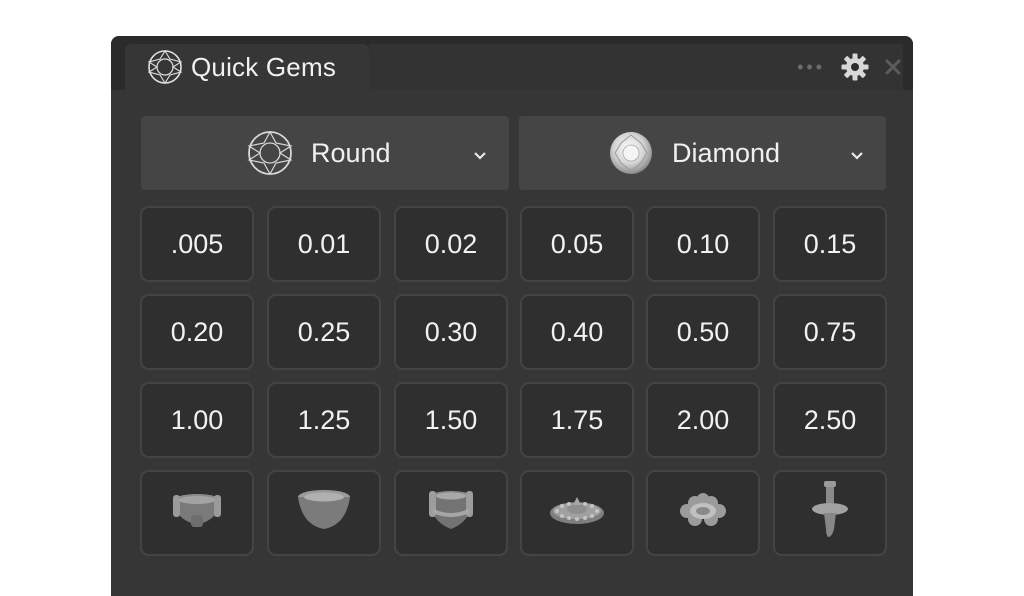 The width and height of the screenshot is (1024, 596). I want to click on basket-setting-button, so click(451, 513).